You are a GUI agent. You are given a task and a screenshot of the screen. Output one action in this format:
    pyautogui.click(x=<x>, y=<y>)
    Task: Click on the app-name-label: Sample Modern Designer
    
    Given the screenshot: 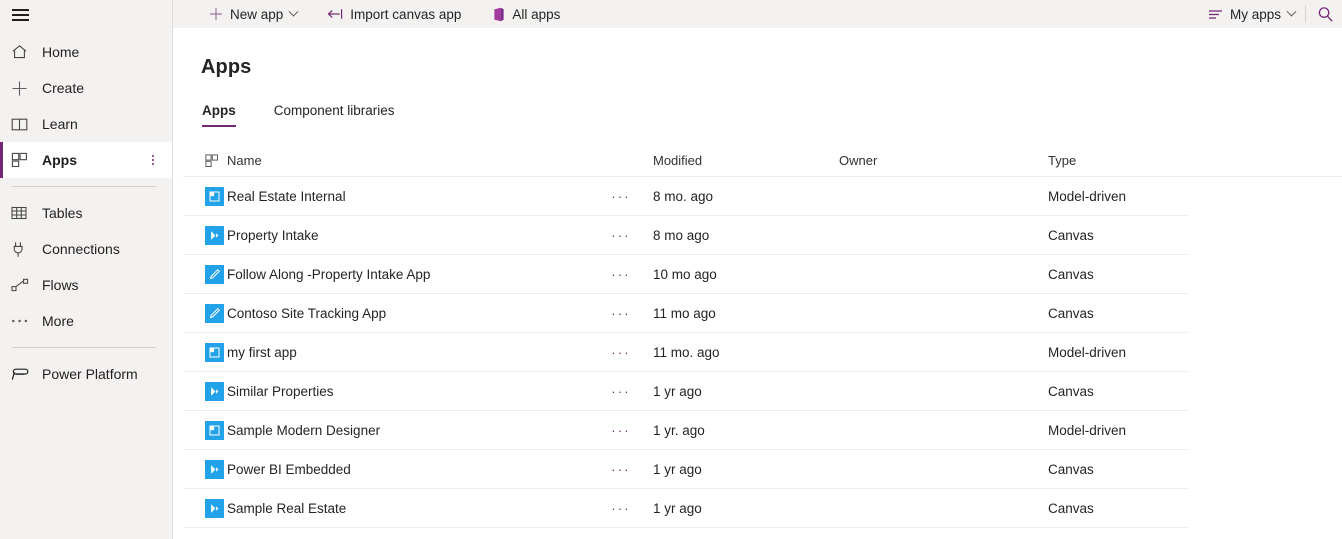 What is the action you would take?
    pyautogui.click(x=304, y=430)
    